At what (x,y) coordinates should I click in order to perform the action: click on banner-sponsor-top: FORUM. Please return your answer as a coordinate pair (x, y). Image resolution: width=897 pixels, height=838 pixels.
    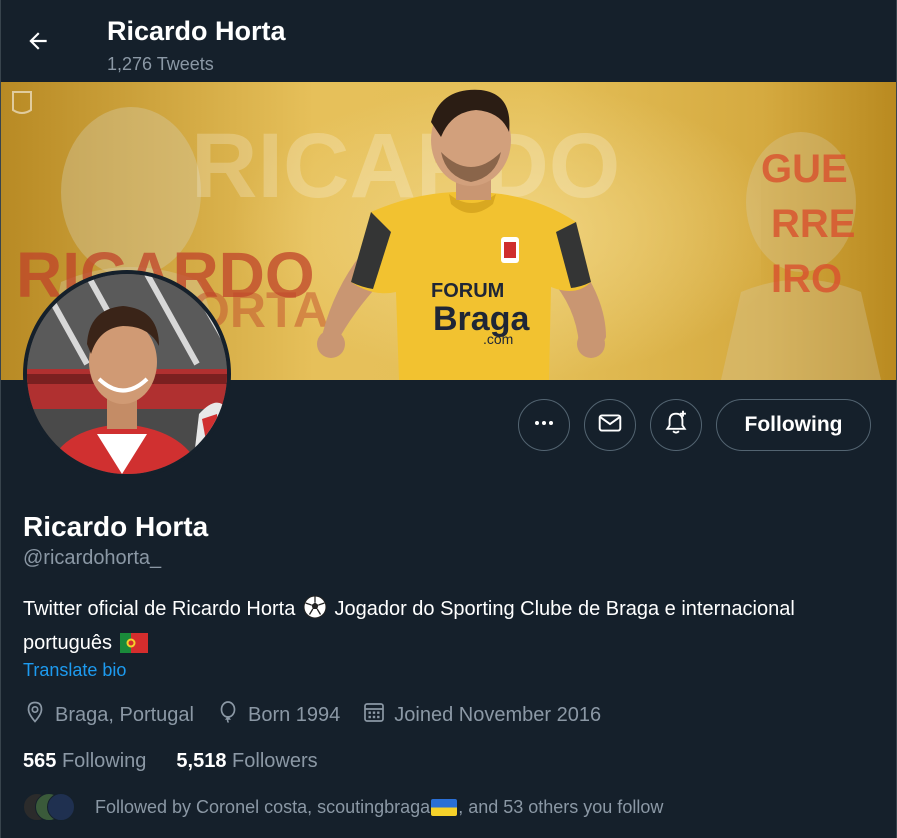
    Looking at the image, I should click on (467, 291).